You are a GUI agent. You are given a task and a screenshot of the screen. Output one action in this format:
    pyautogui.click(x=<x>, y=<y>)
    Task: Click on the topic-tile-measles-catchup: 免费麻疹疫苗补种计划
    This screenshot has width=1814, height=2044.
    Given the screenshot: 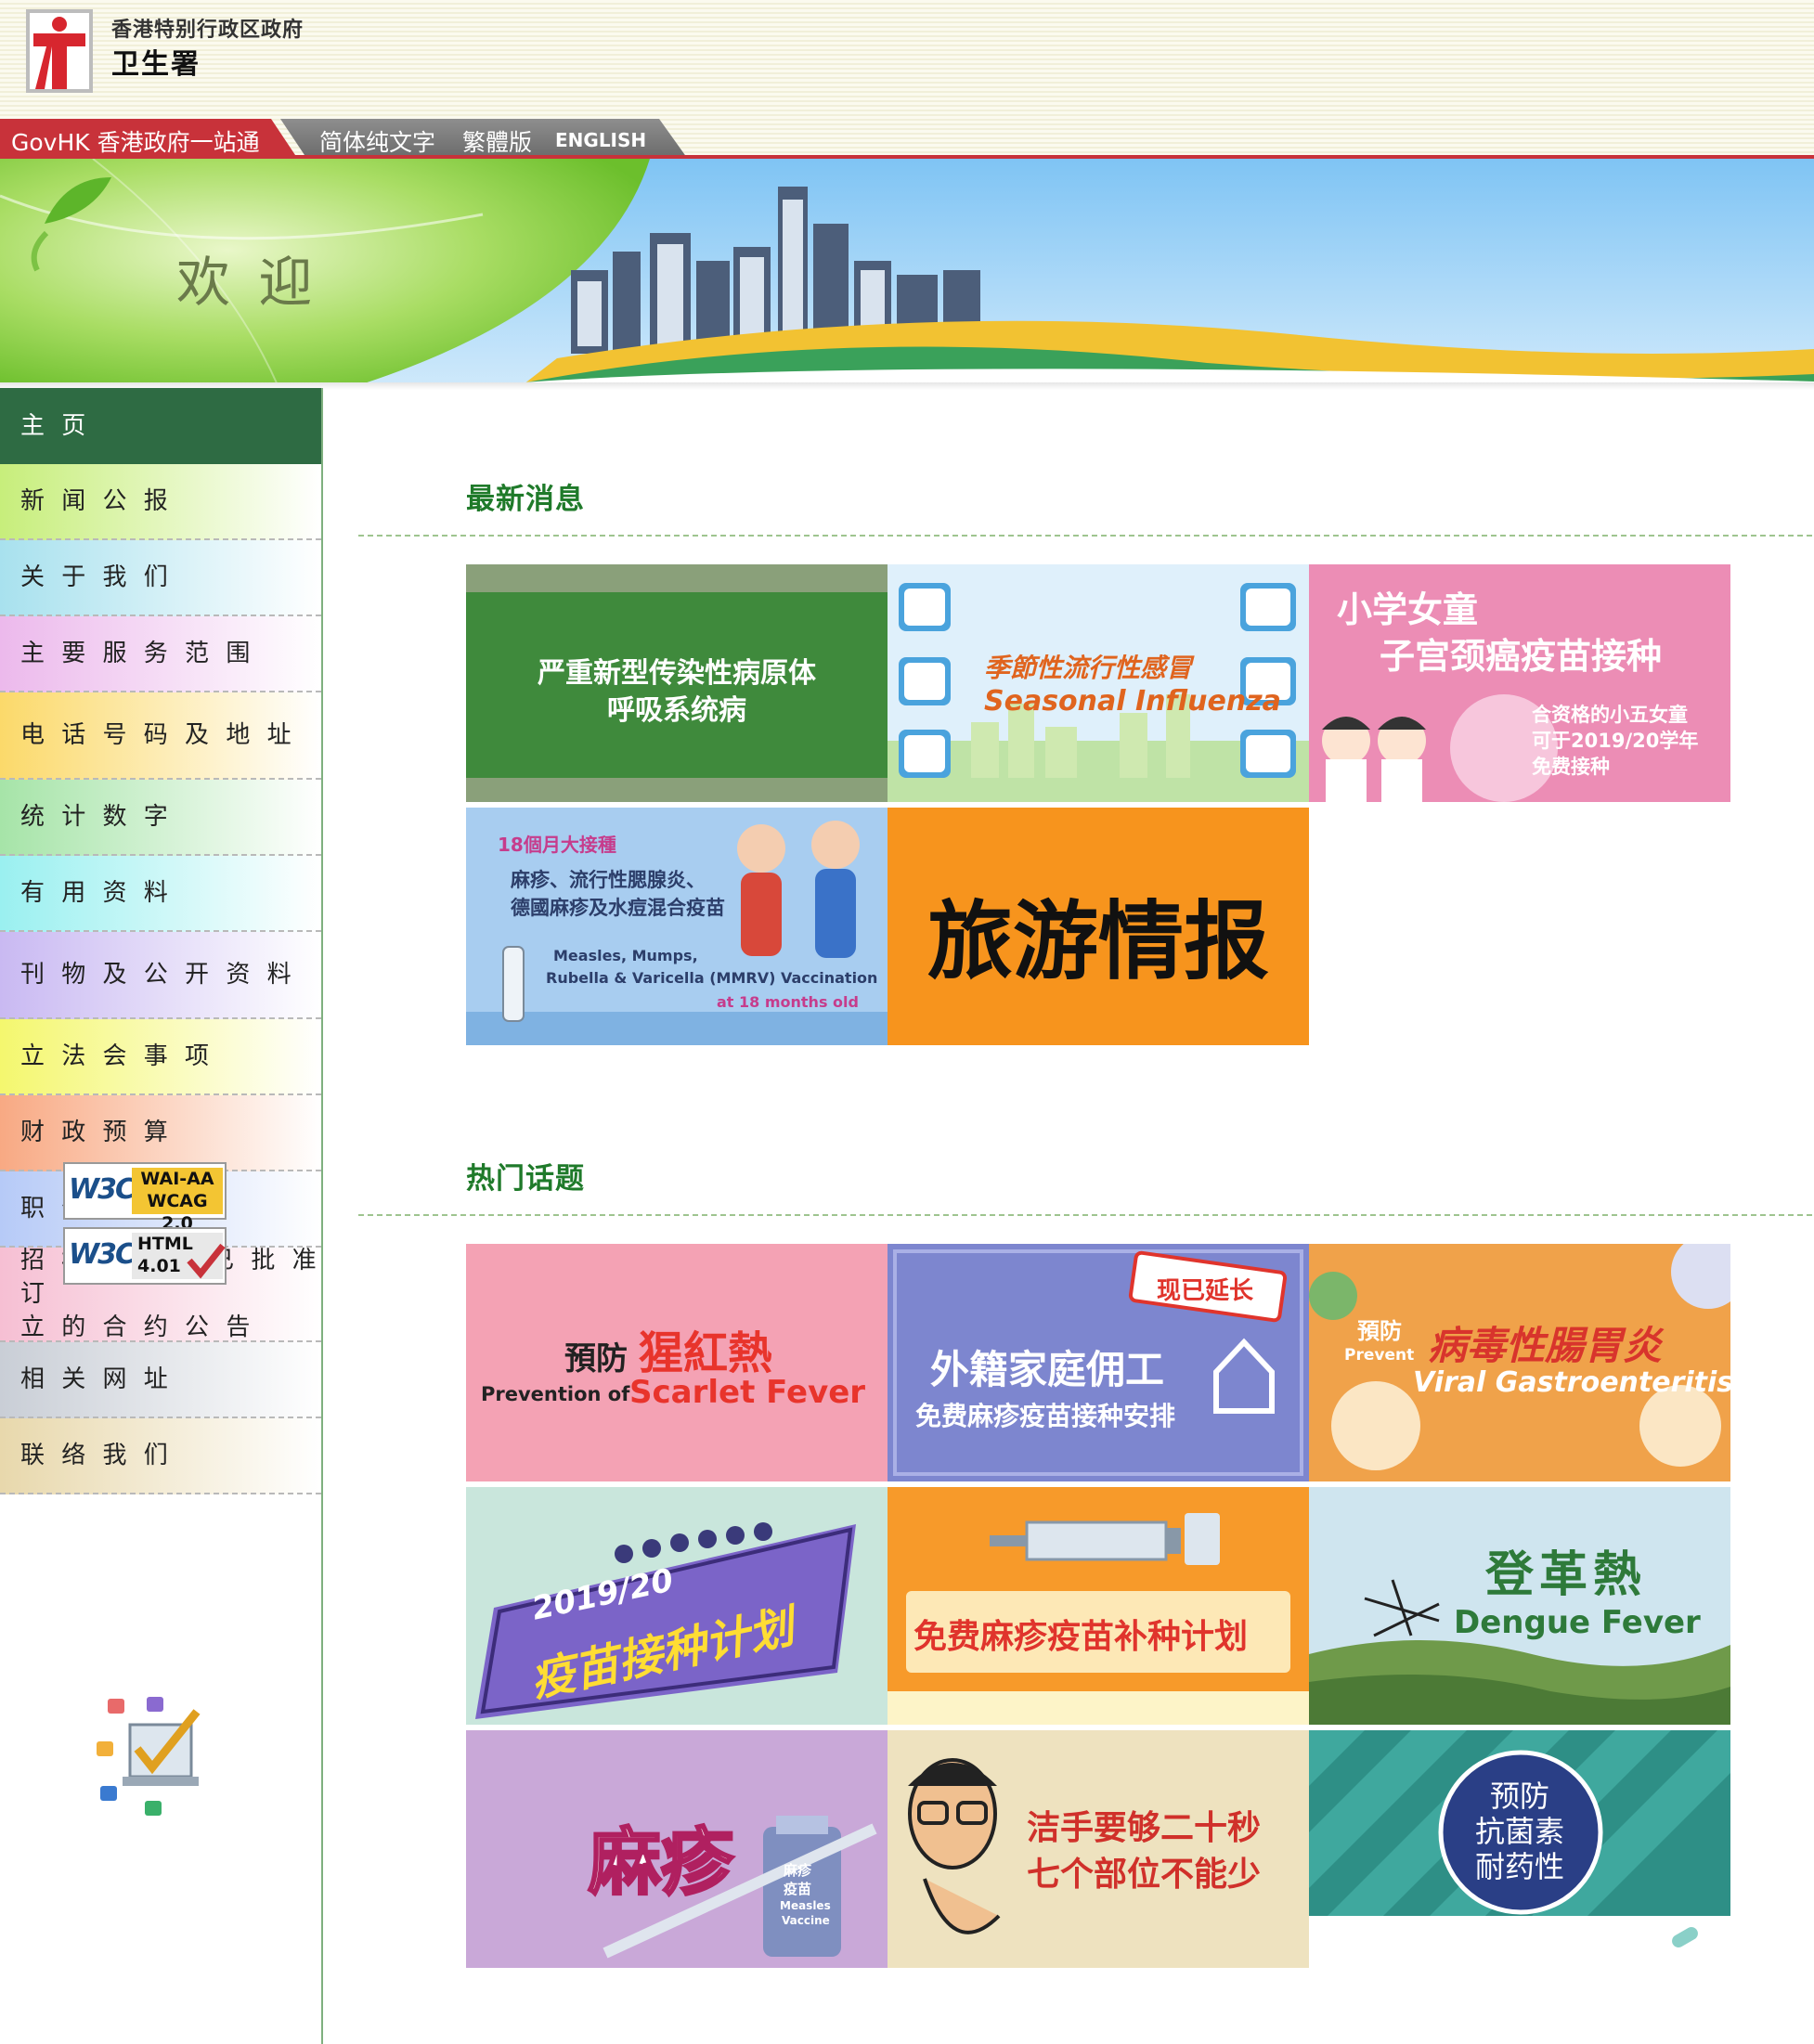 What is the action you would take?
    pyautogui.click(x=1098, y=1606)
    